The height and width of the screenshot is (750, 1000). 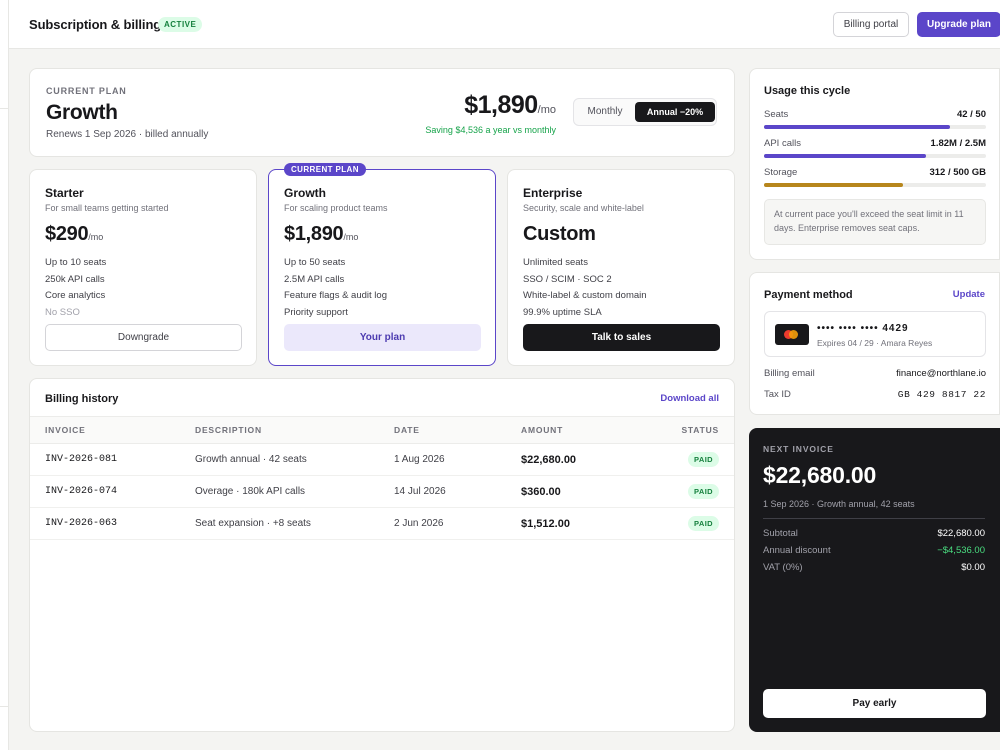 I want to click on discount-value: −$4,536.00, so click(x=961, y=550).